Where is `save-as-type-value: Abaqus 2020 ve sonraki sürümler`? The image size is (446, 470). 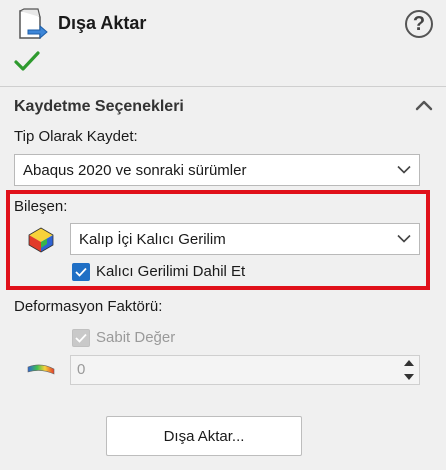
save-as-type-value: Abaqus 2020 ve sonraki sürümler is located at coordinates (135, 170).